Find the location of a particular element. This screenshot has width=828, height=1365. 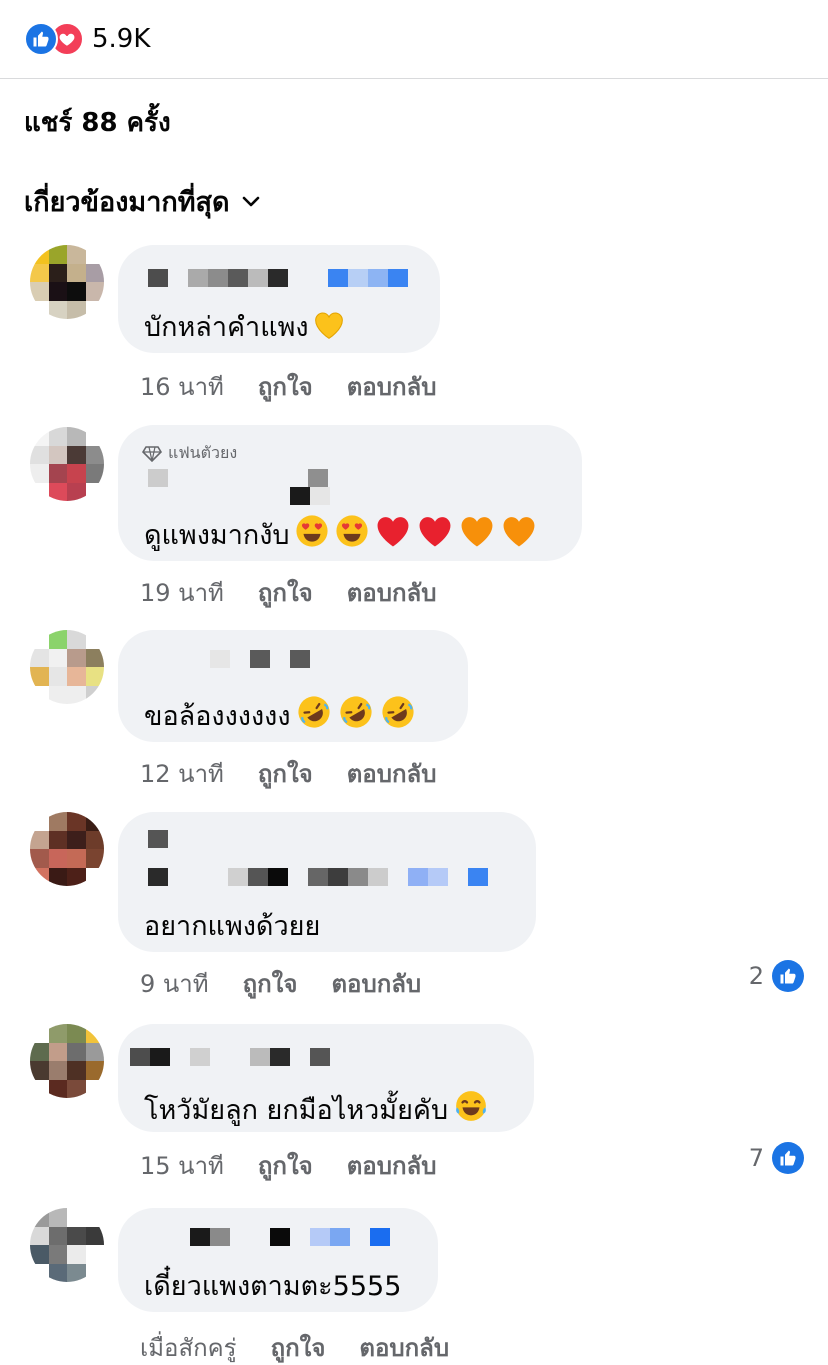

like-count: 2 is located at coordinates (756, 976).